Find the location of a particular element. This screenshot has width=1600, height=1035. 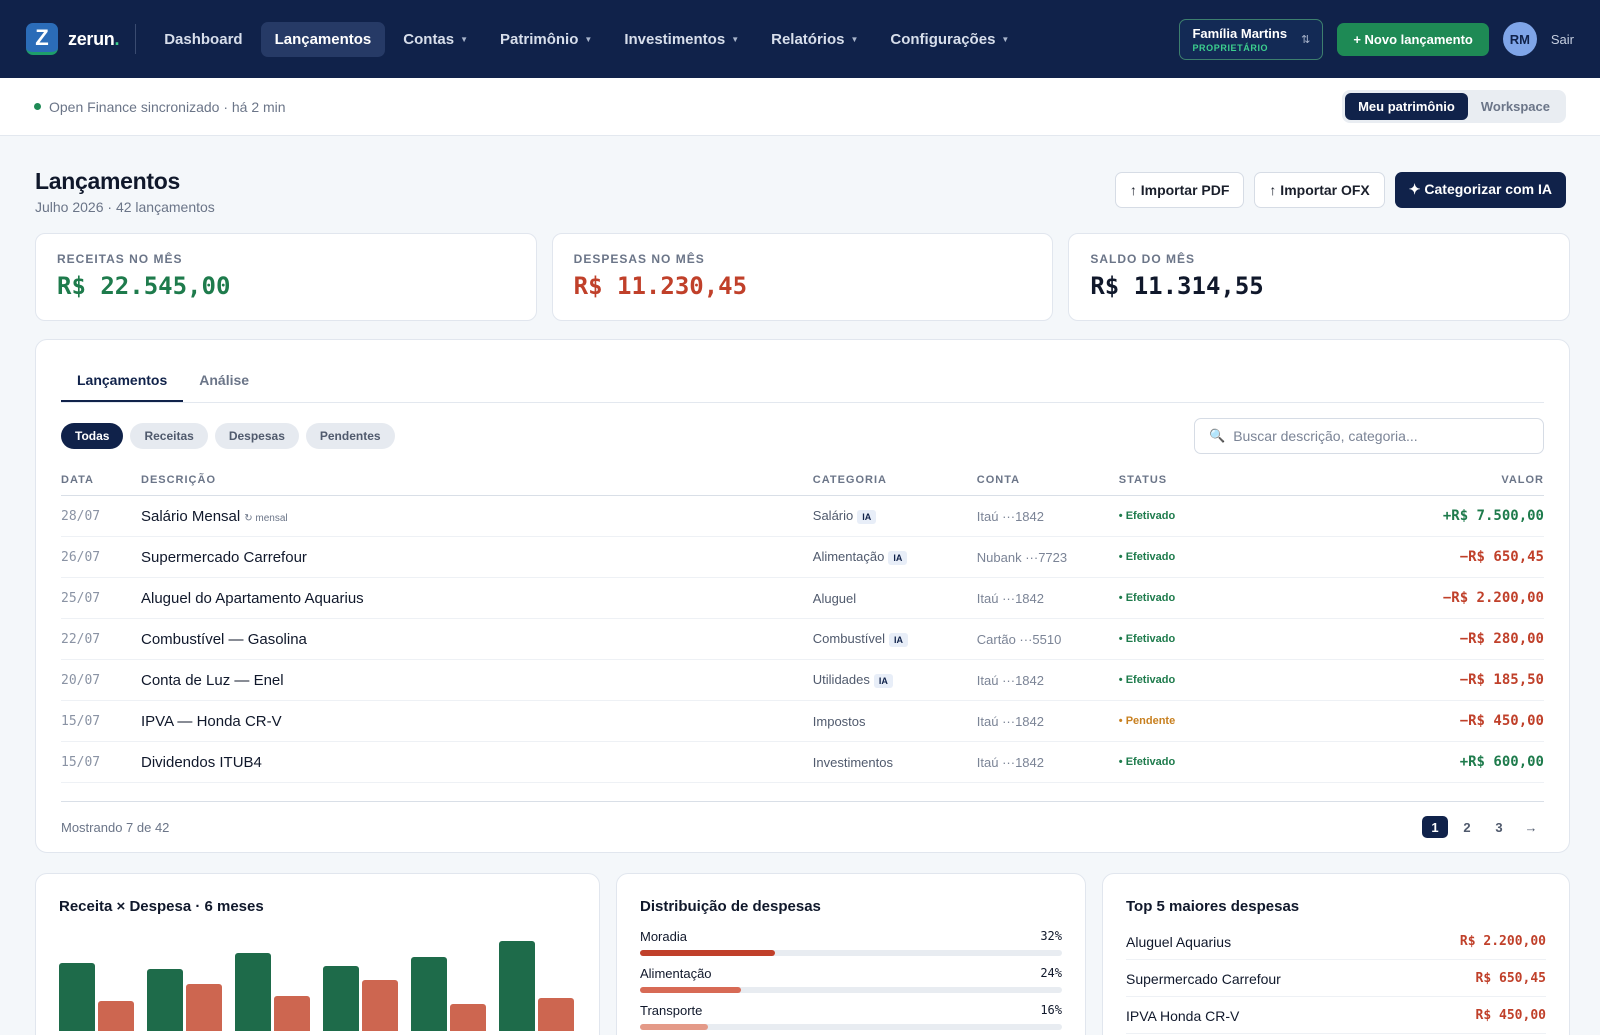

filter-all: Todas is located at coordinates (92, 436).